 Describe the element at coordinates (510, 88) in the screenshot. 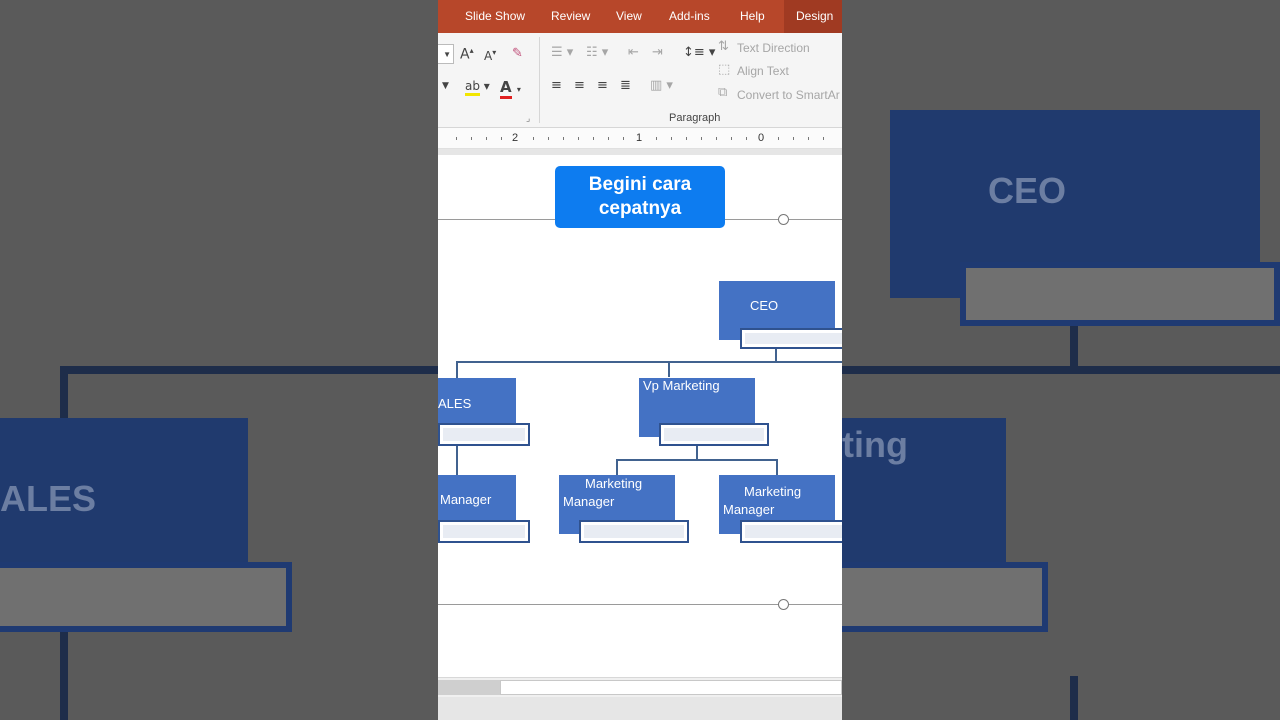

I see `font-color-icon: A ▾` at that location.